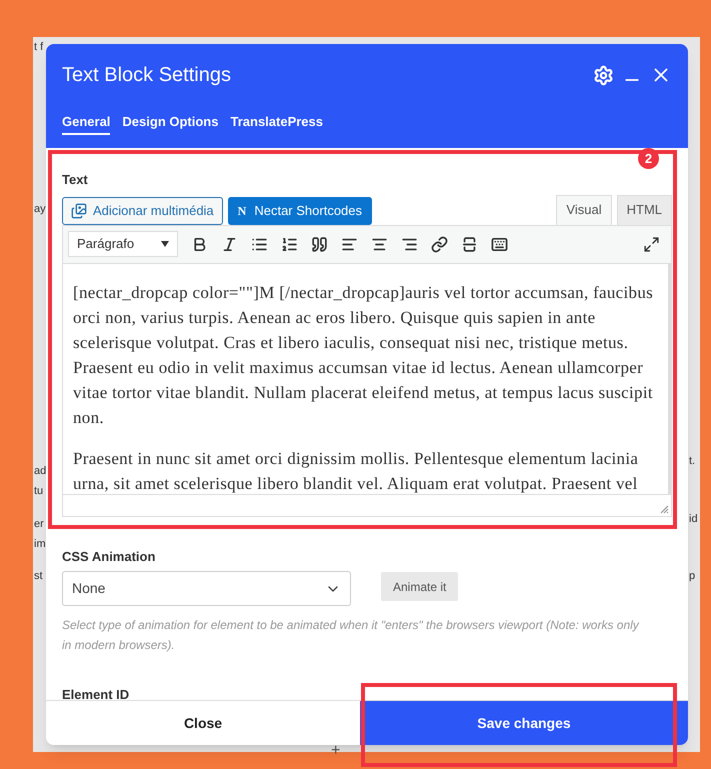  I want to click on editor-tab: Visual, so click(584, 209).